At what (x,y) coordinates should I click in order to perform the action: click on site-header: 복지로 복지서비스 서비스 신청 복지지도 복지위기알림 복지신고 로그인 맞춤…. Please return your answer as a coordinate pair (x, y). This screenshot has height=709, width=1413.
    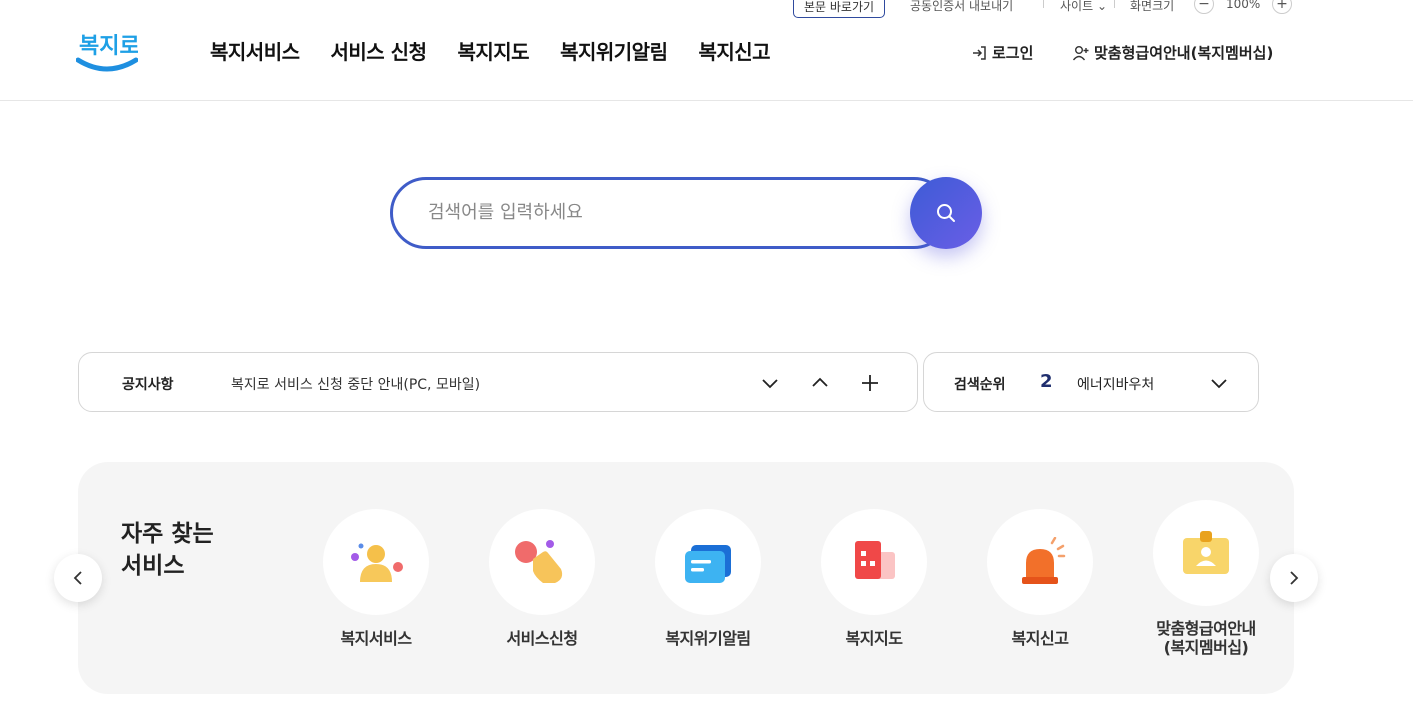
    Looking at the image, I should click on (706, 50).